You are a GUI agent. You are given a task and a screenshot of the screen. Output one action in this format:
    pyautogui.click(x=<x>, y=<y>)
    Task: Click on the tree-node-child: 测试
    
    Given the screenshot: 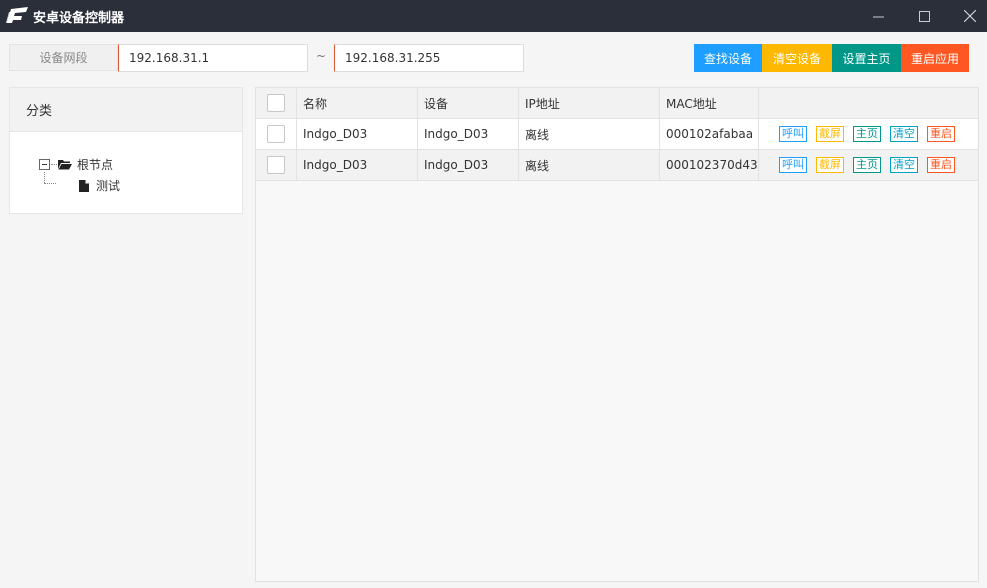 What is the action you would take?
    pyautogui.click(x=99, y=185)
    